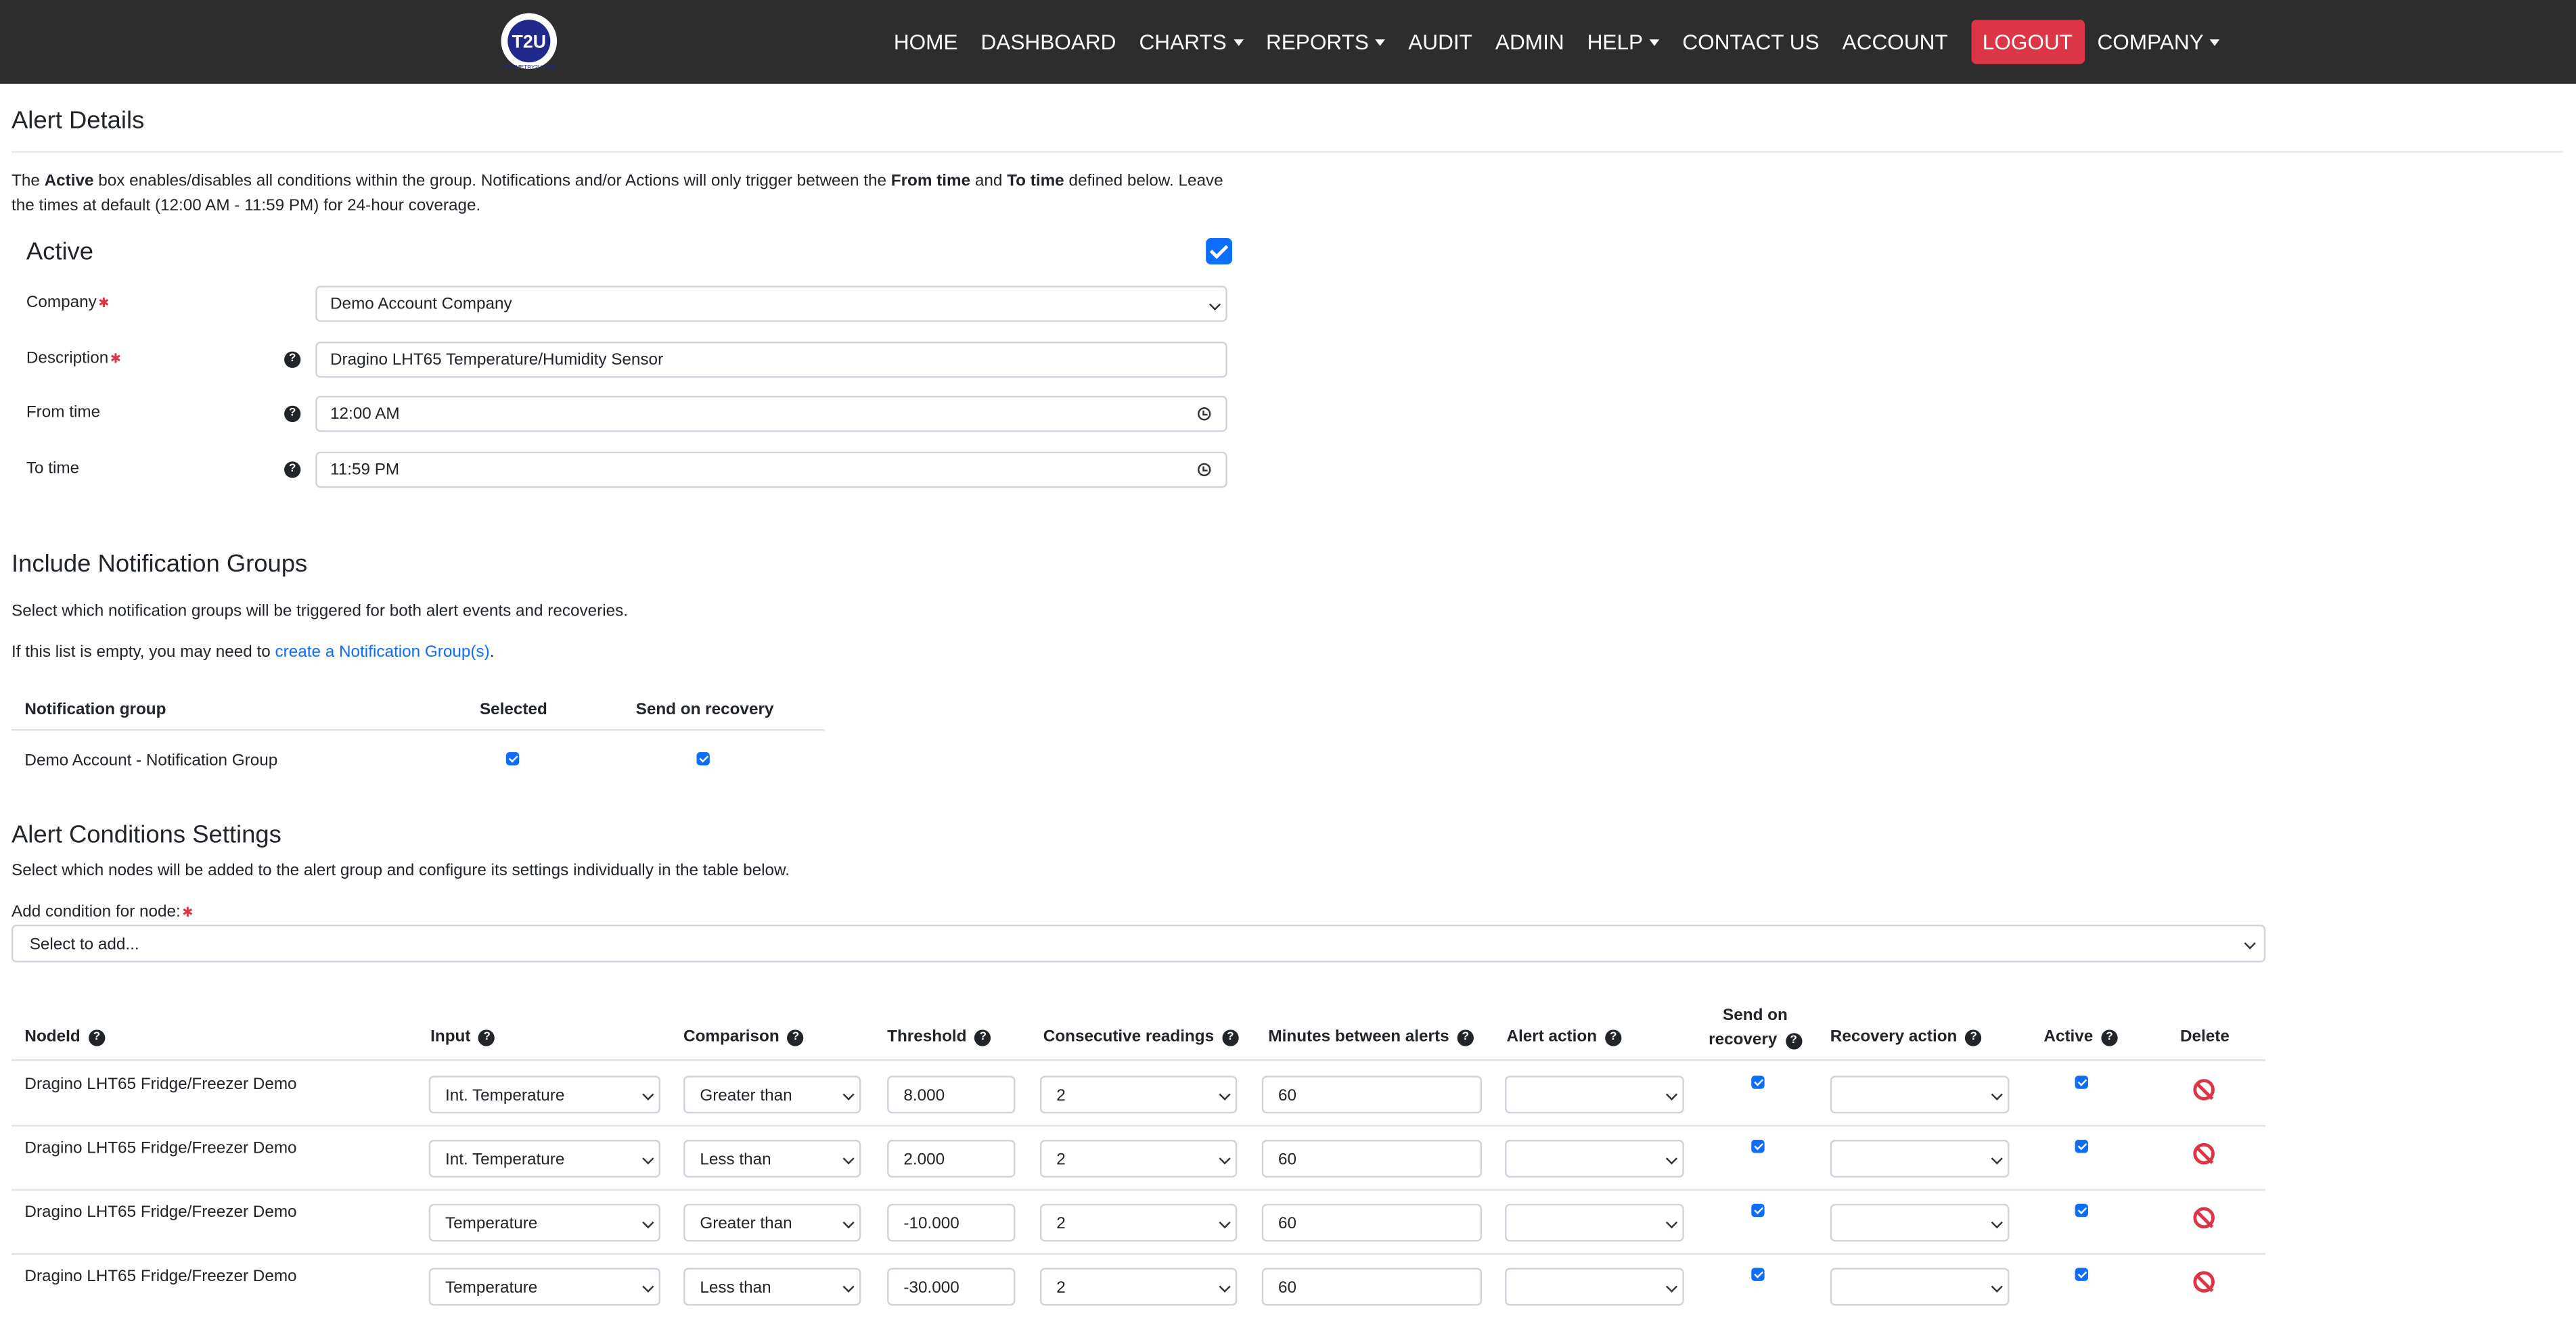 The height and width of the screenshot is (1319, 2576). I want to click on nav-item-audit: AUDIT, so click(1440, 42).